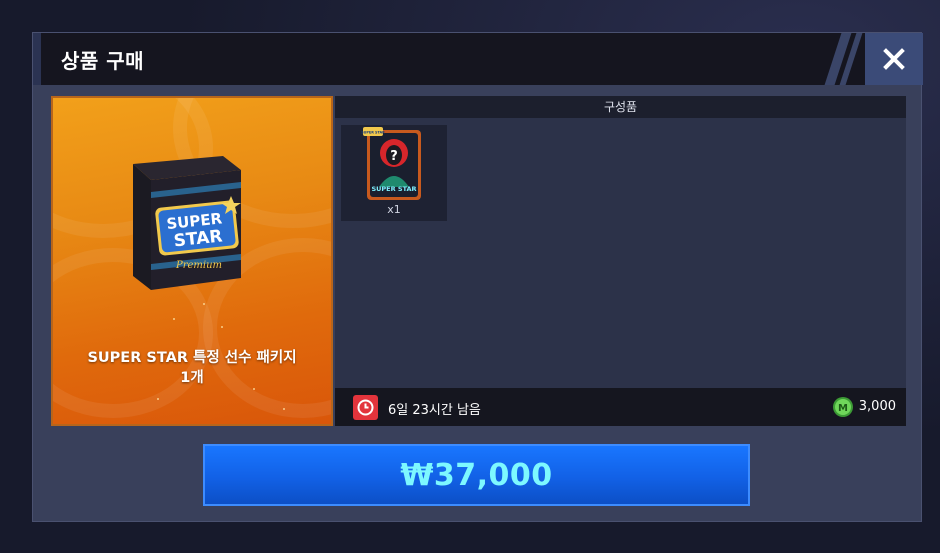 This screenshot has width=940, height=553. Describe the element at coordinates (373, 133) in the screenshot. I see `card-mini-logo: SUPER STAR` at that location.